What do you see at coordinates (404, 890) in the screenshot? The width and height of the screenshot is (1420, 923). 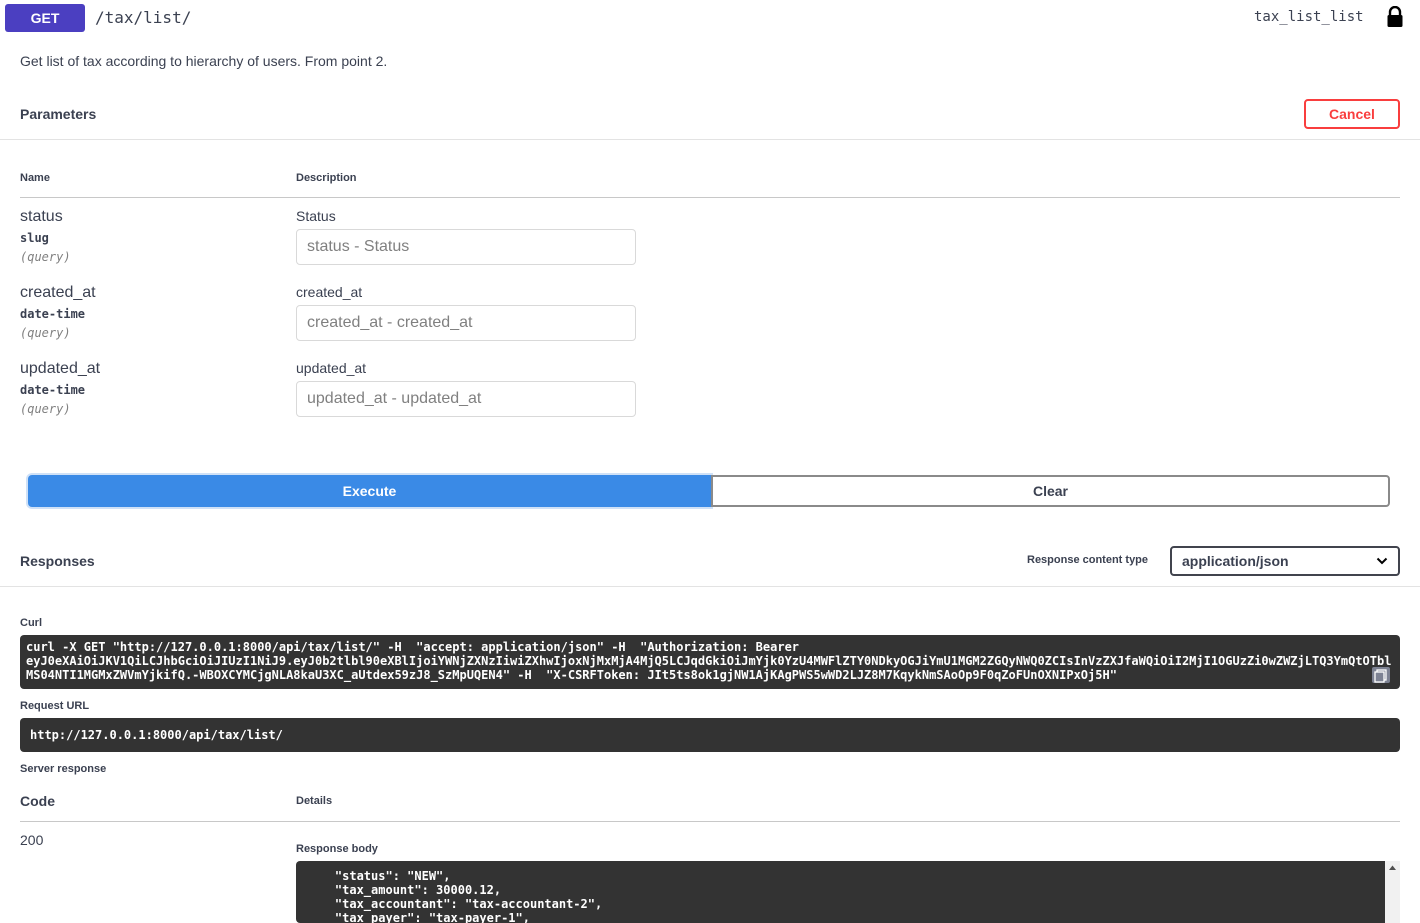 I see `response-body-line: "tax_amount": 30000.12,` at bounding box center [404, 890].